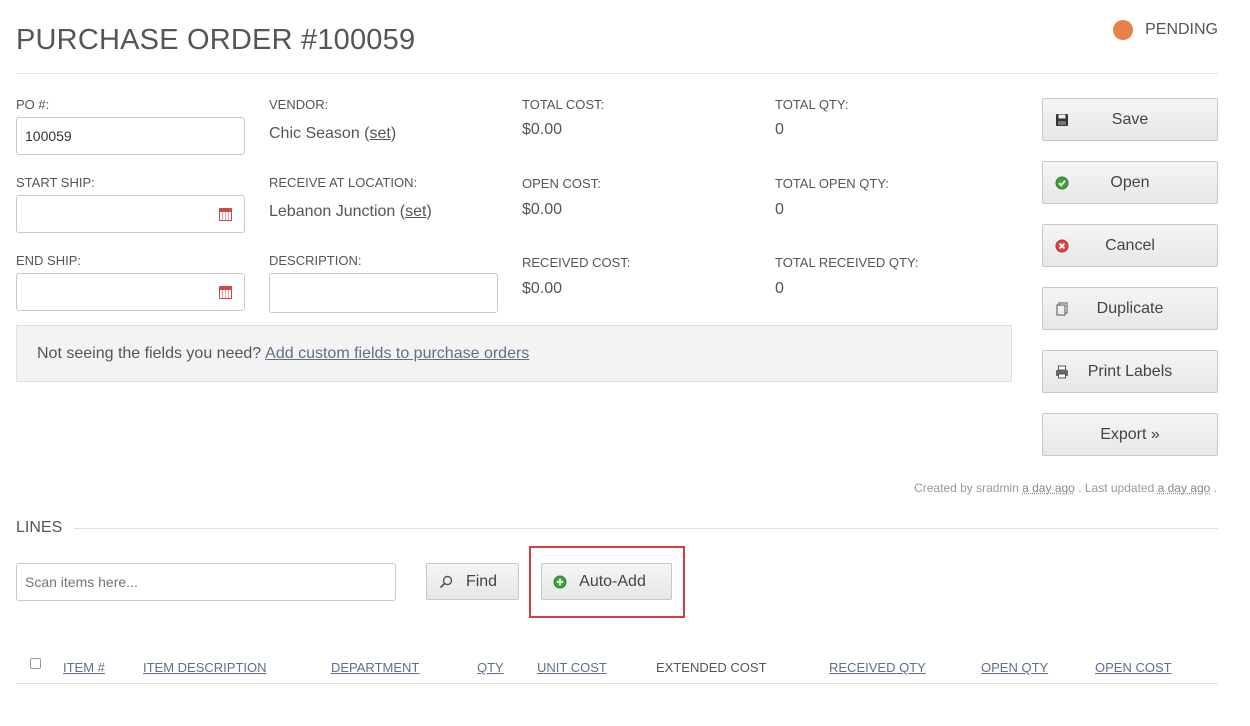 The width and height of the screenshot is (1250, 726). What do you see at coordinates (832, 183) in the screenshot?
I see `total-open-qty-label: TOTAL OPEN QTY:` at bounding box center [832, 183].